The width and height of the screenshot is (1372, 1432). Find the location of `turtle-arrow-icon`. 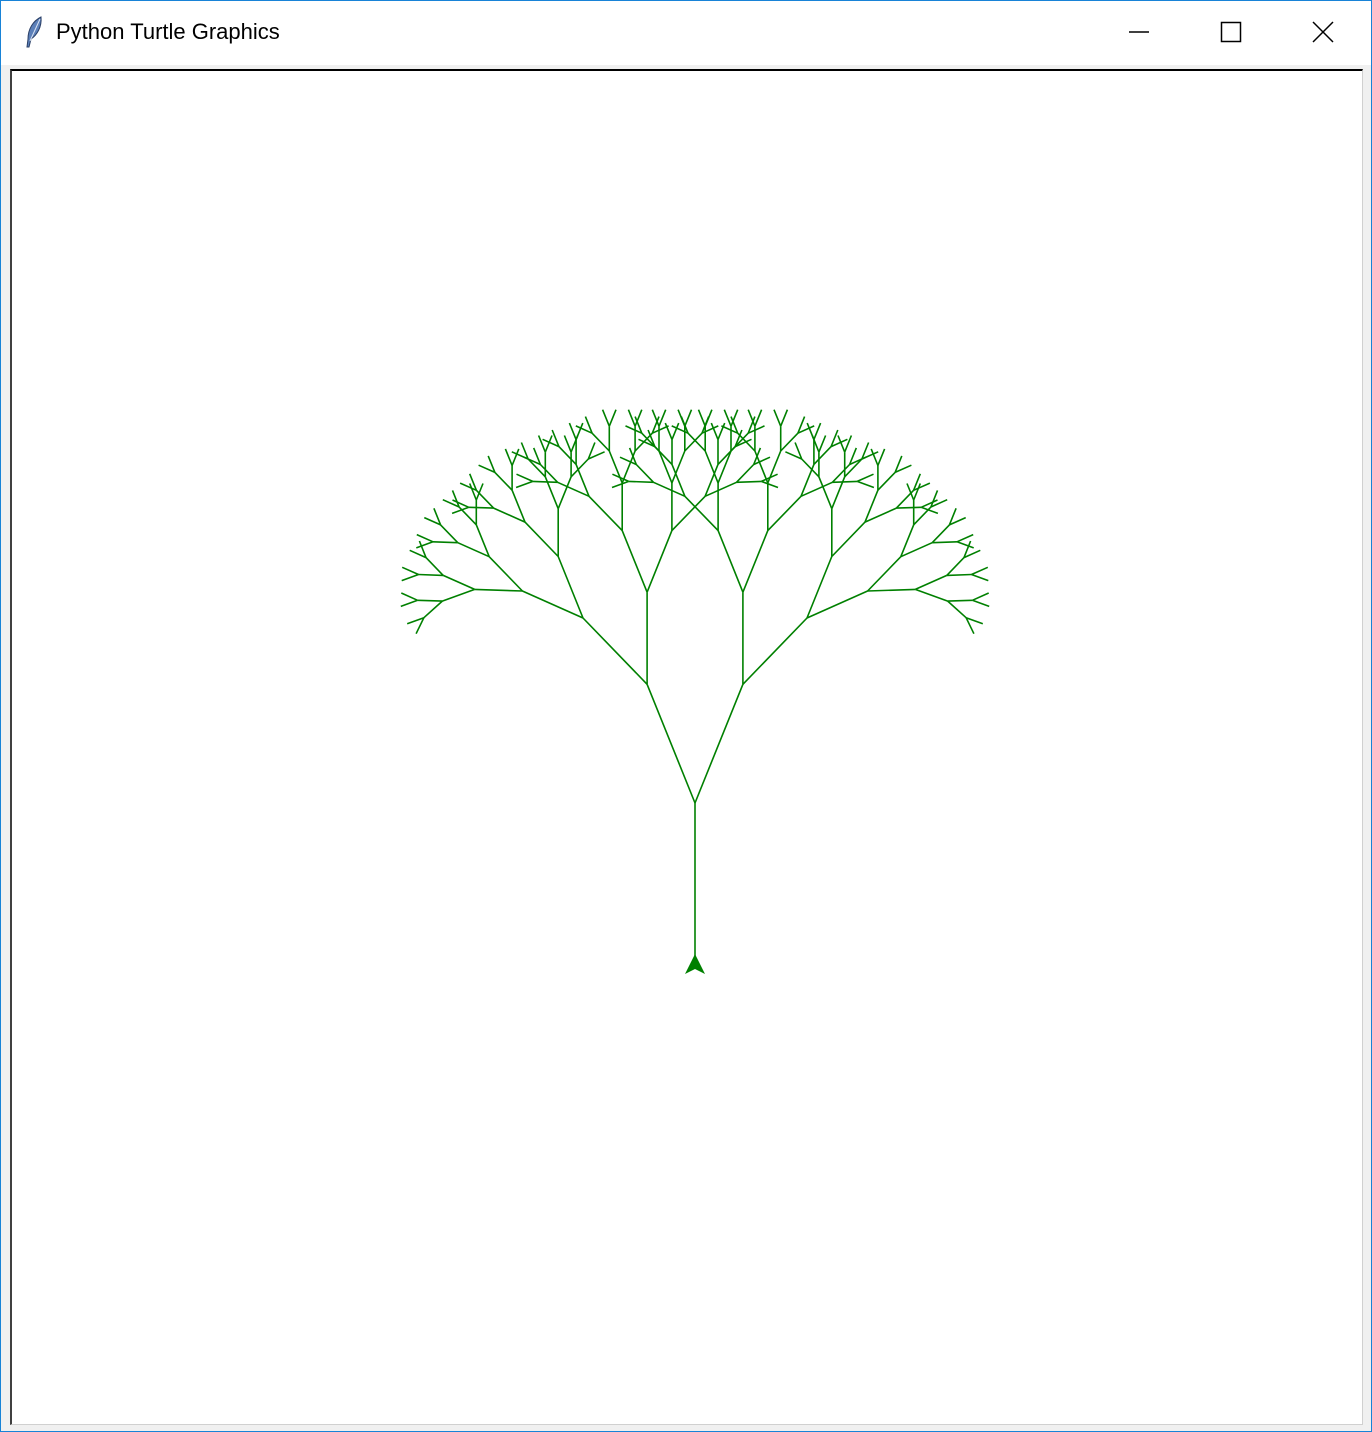

turtle-arrow-icon is located at coordinates (695, 964).